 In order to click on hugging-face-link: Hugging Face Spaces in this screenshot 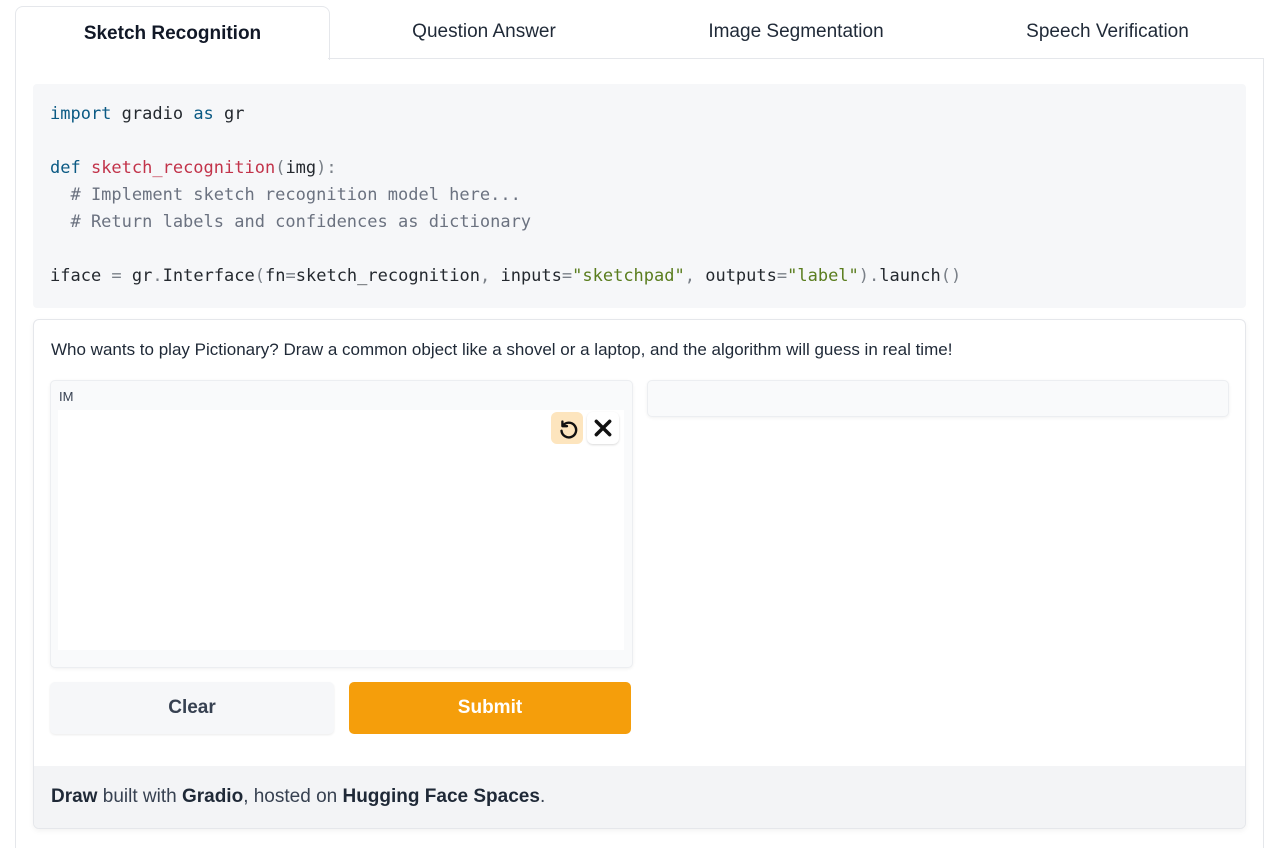, I will do `click(440, 796)`.